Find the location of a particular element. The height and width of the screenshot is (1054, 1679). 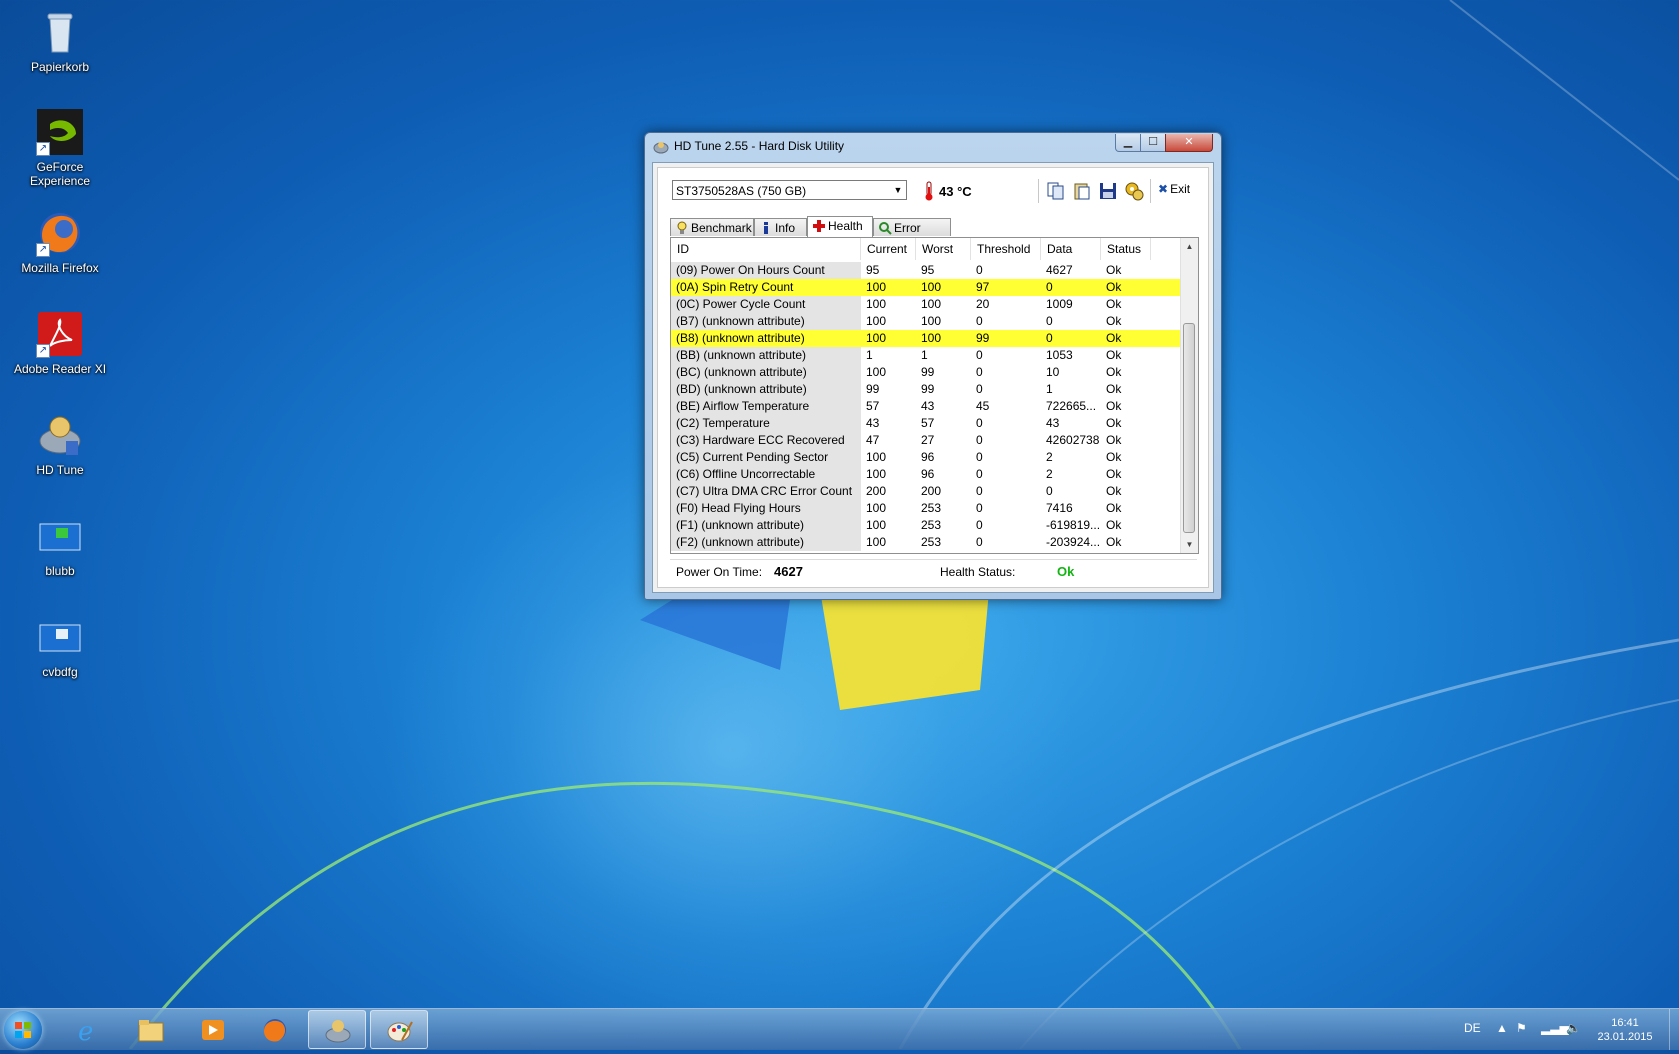

taskbar-hdtune is located at coordinates (337, 1029).